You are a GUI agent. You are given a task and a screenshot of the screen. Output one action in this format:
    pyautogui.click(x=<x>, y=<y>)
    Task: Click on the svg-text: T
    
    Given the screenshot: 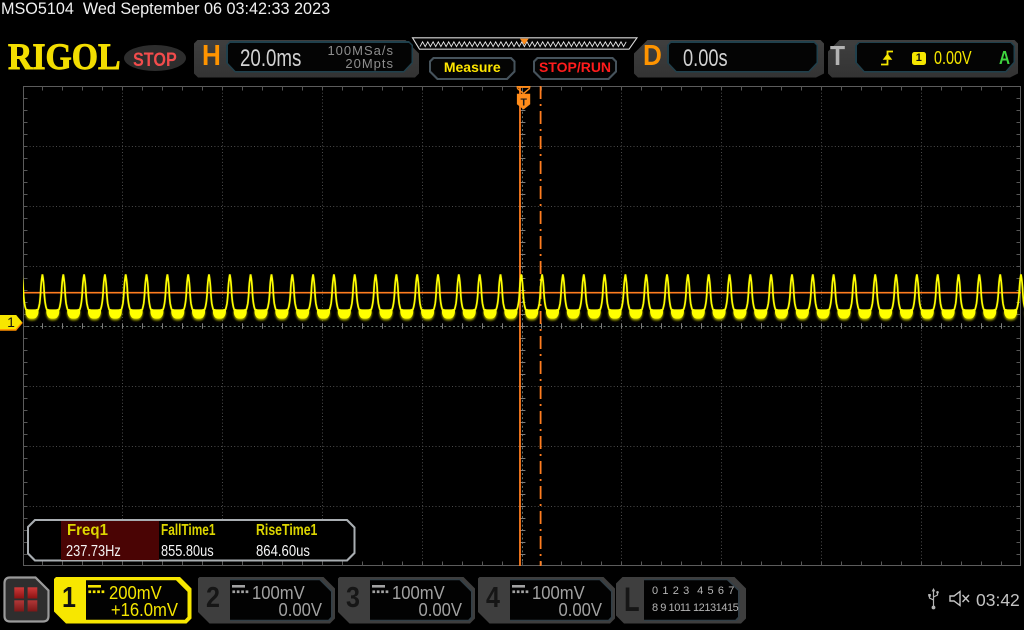 What is the action you would take?
    pyautogui.click(x=523, y=102)
    